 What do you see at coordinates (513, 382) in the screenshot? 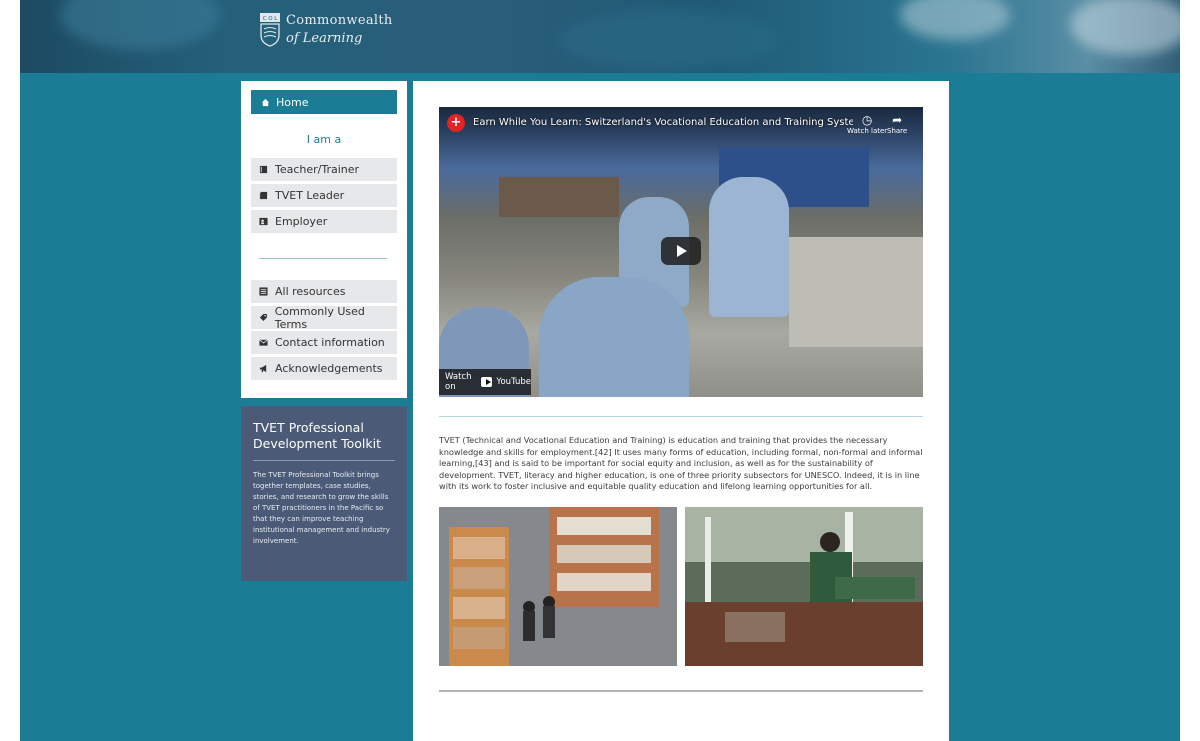
I see `youtube-label: YouTube` at bounding box center [513, 382].